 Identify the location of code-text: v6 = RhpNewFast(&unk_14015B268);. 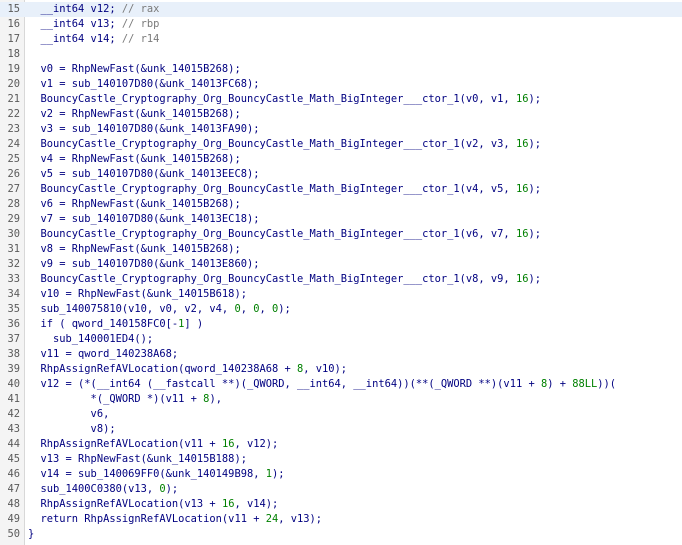
(134, 204).